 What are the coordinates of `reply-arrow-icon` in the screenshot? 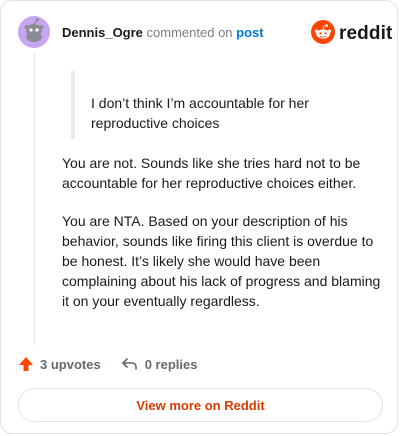 It's located at (129, 364).